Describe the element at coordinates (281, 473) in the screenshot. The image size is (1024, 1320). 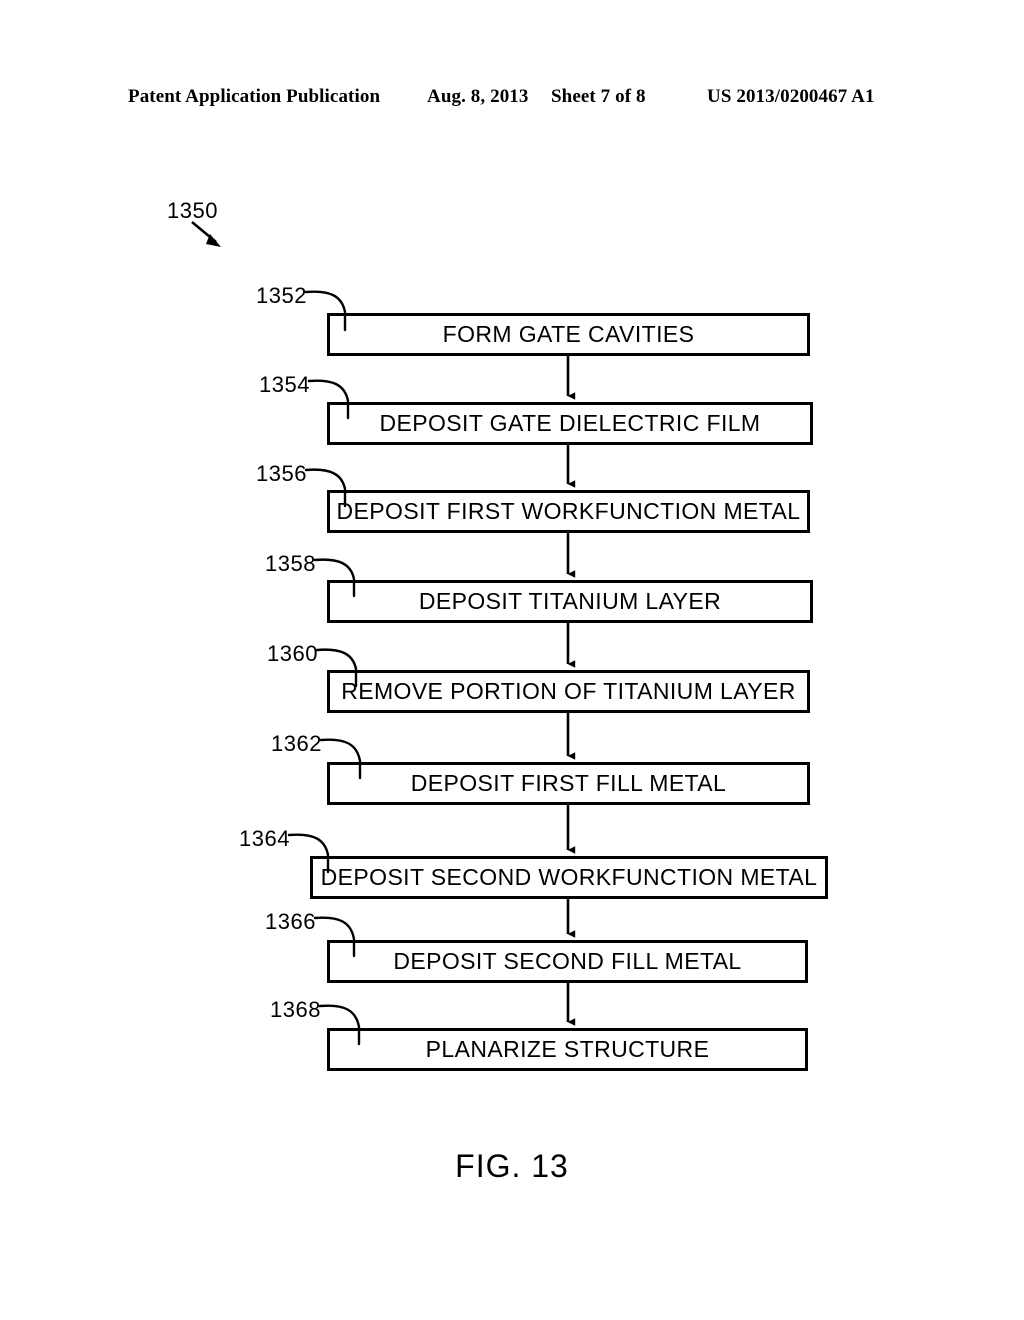
I see `reference-numeral-1356: 1356` at that location.